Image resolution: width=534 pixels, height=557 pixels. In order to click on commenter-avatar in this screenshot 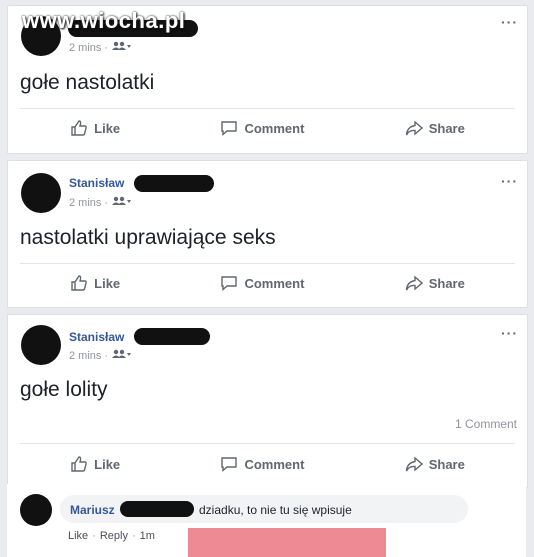, I will do `click(36, 510)`.